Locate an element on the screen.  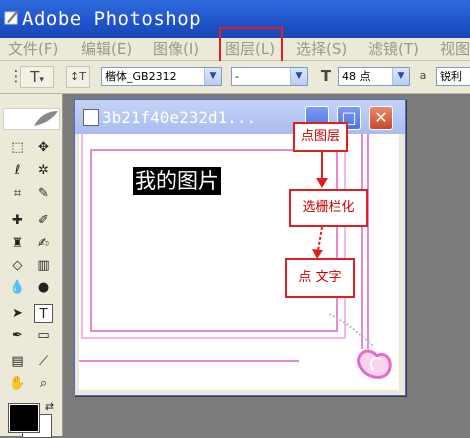
options-bar: ⋮ T▾ ↕T 楷体_GB2312 ▼ - ▼ T 48 点 ▼ a 锐利 is located at coordinates (235, 77).